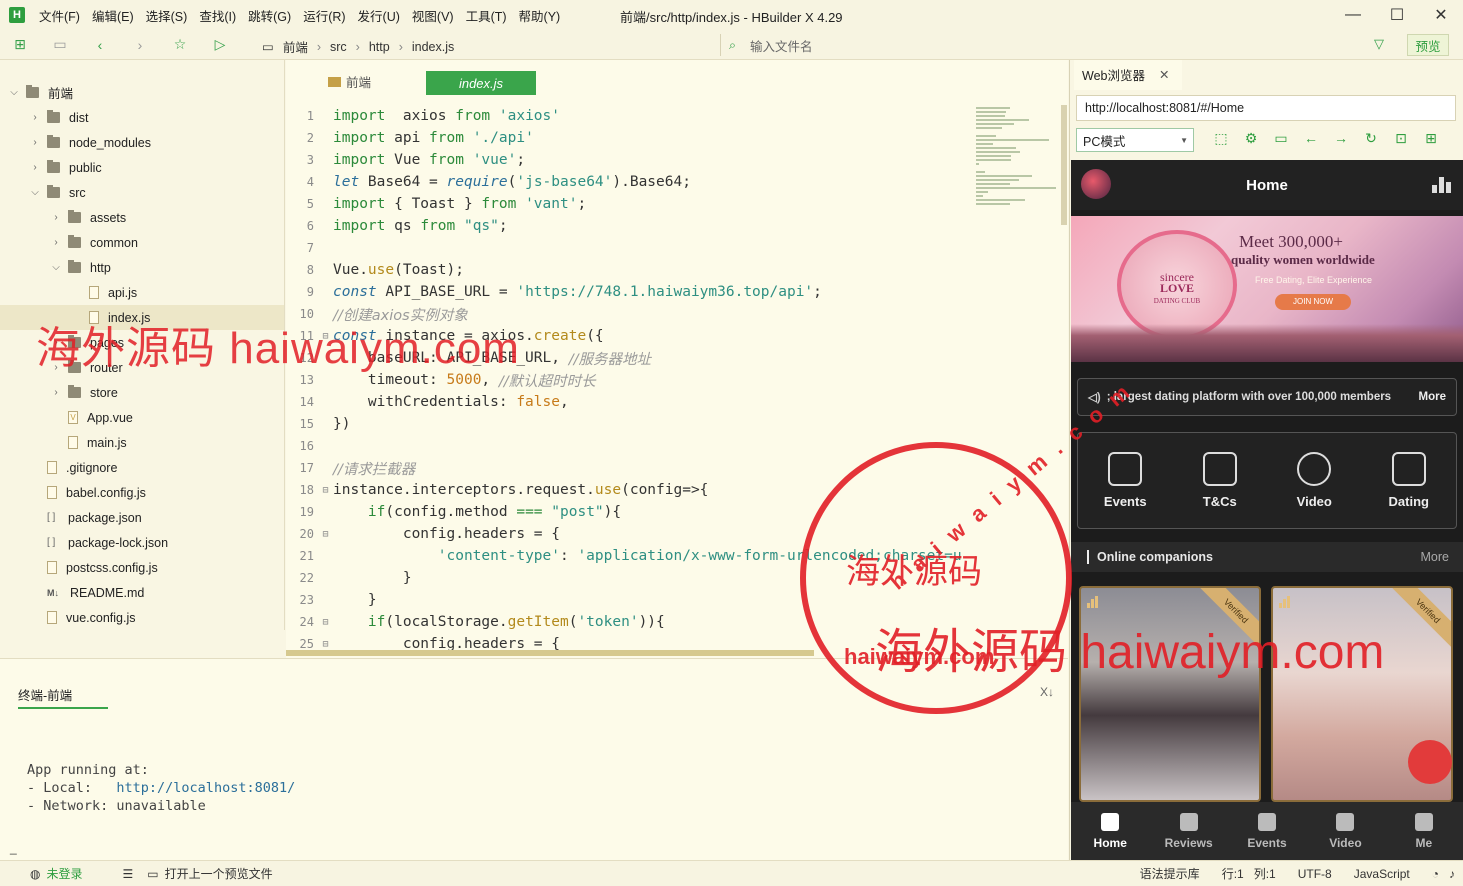 The image size is (1463, 886). What do you see at coordinates (1281, 138) in the screenshot?
I see `console-icon: ▭` at bounding box center [1281, 138].